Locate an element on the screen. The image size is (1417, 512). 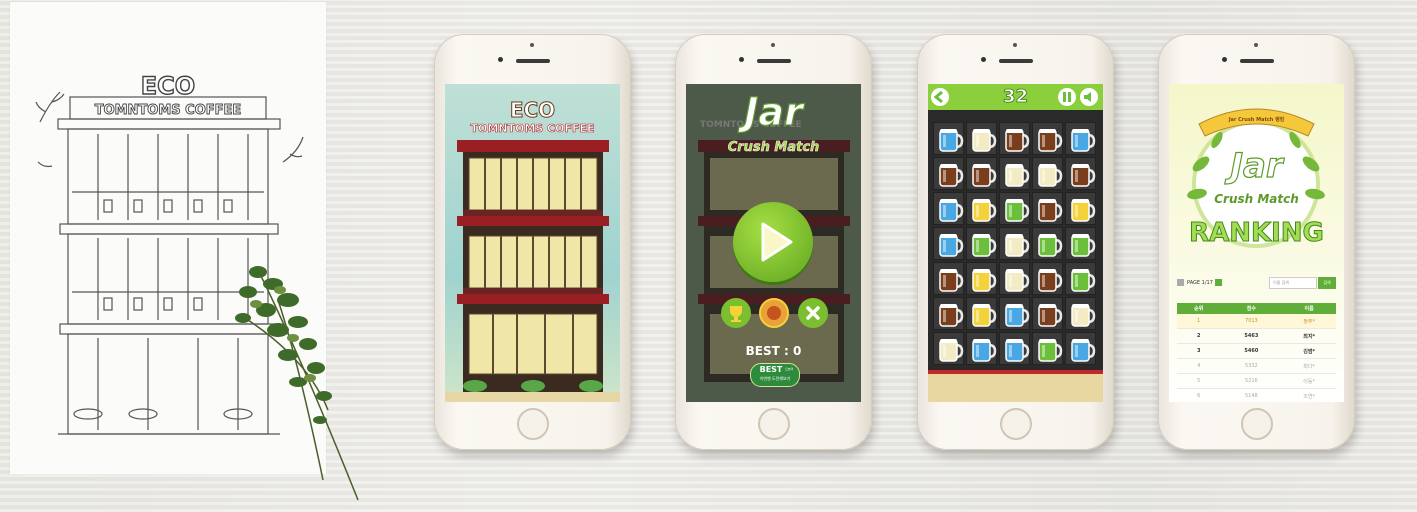
ranking-rank-cell: 1 is located at coordinates (1199, 321).